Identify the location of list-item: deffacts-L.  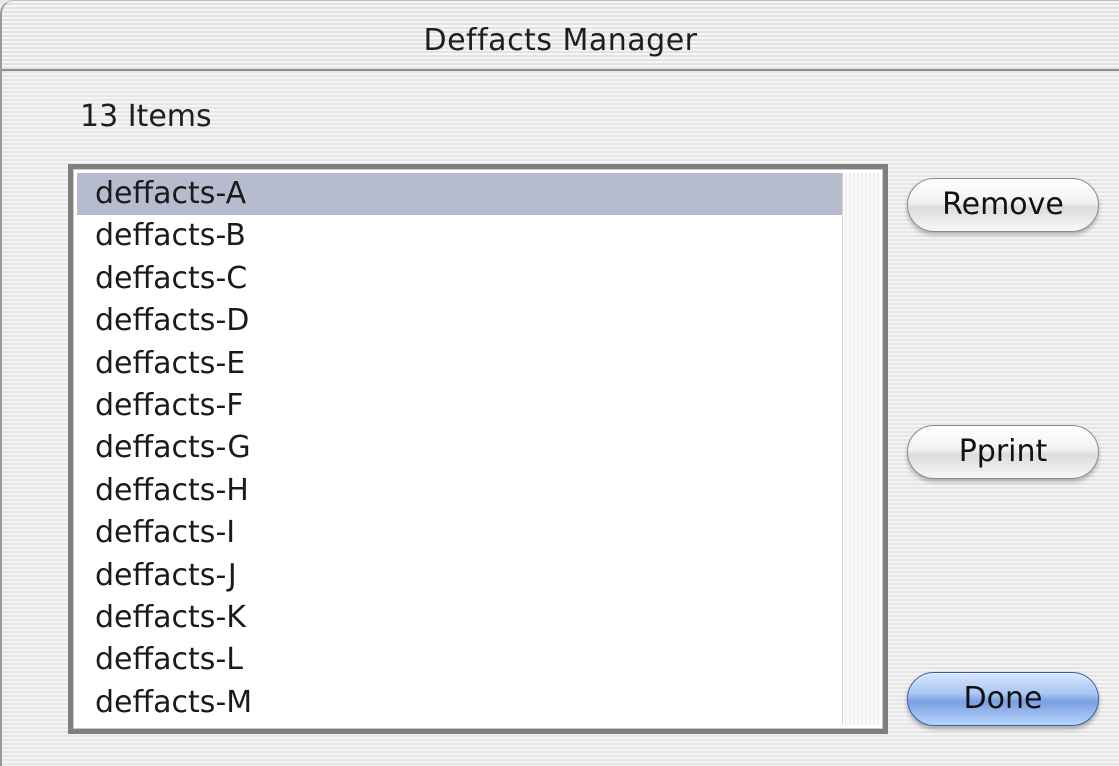
(460, 660).